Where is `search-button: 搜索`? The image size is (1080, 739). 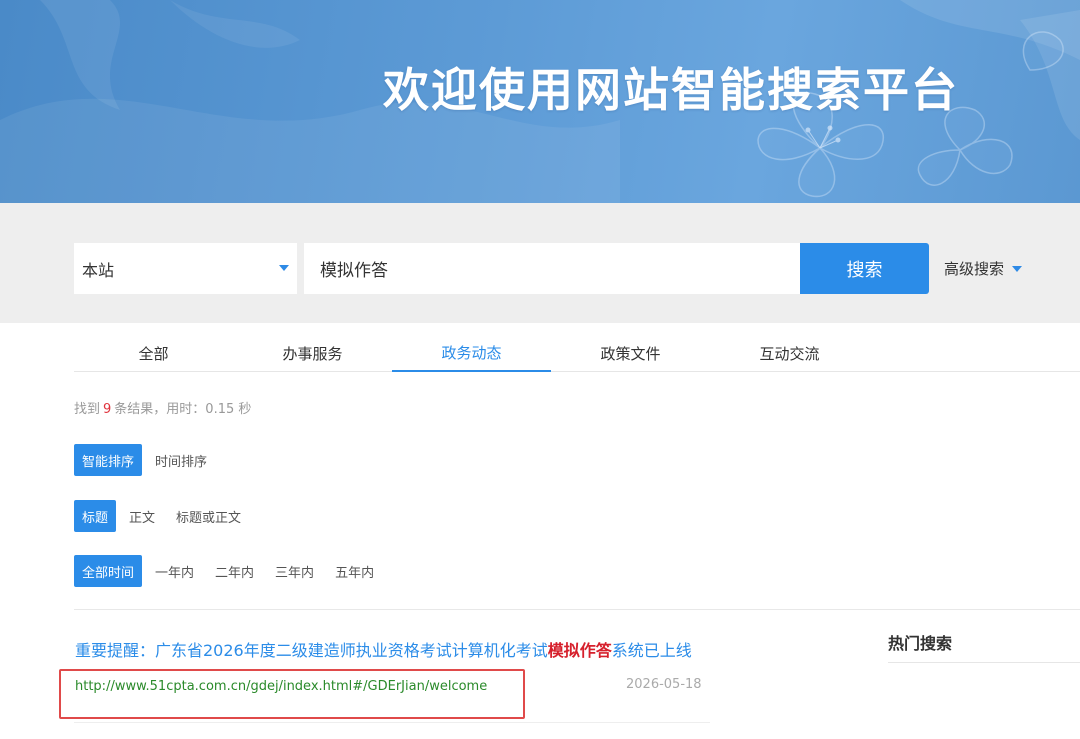 search-button: 搜索 is located at coordinates (864, 268).